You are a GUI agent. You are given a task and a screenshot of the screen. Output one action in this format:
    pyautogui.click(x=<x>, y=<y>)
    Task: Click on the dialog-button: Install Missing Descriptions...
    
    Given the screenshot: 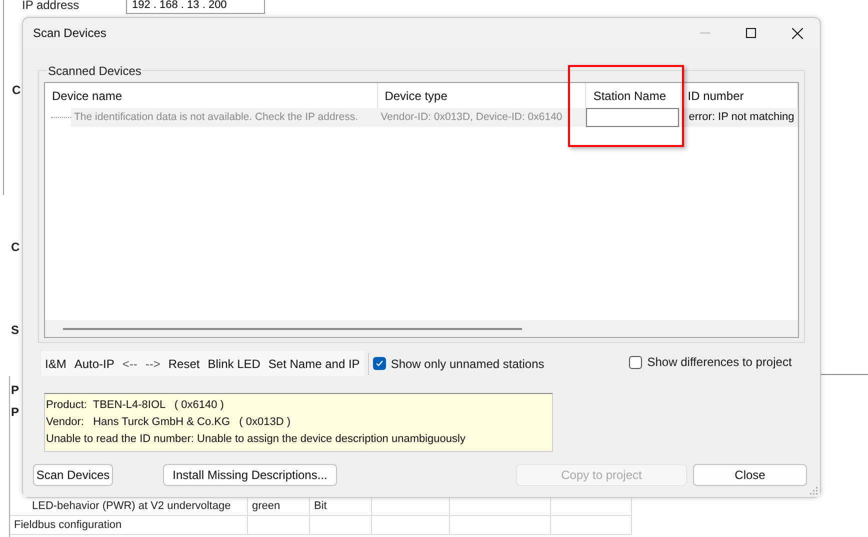 What is the action you would take?
    pyautogui.click(x=250, y=475)
    